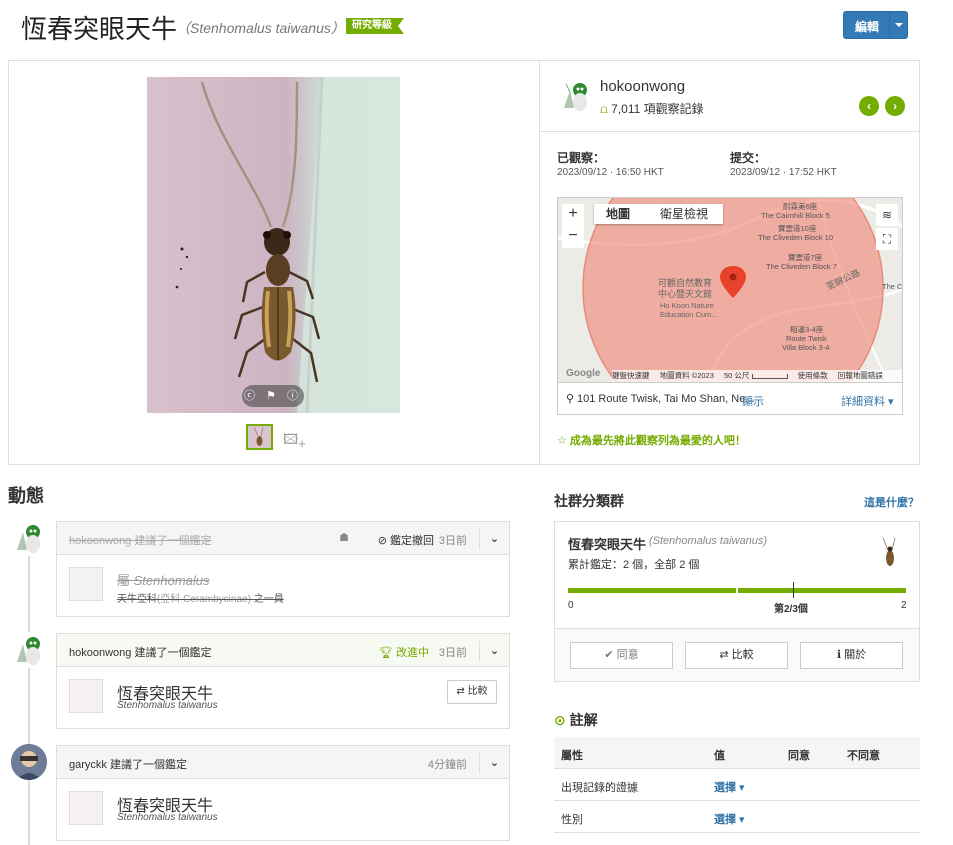  I want to click on tab-map: 地圖, so click(618, 214).